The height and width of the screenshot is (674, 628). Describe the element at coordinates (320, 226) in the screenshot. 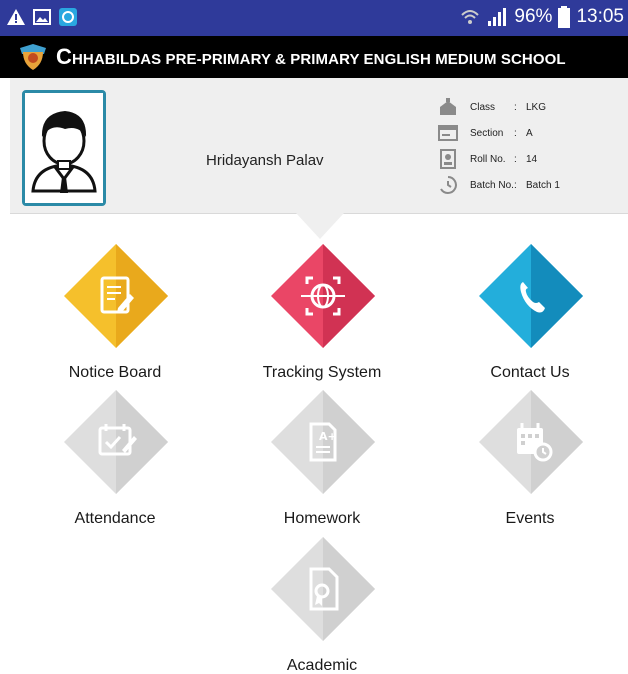

I see `profile-card-pointer` at that location.